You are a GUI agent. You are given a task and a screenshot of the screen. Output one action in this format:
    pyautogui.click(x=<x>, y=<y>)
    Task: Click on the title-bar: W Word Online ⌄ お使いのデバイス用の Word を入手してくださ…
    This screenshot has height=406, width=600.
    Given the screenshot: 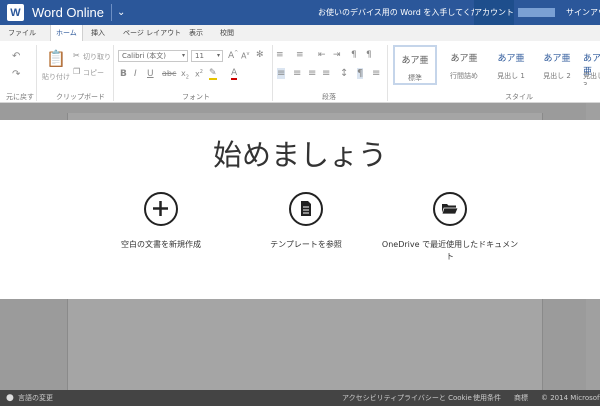 What is the action you would take?
    pyautogui.click(x=300, y=12)
    